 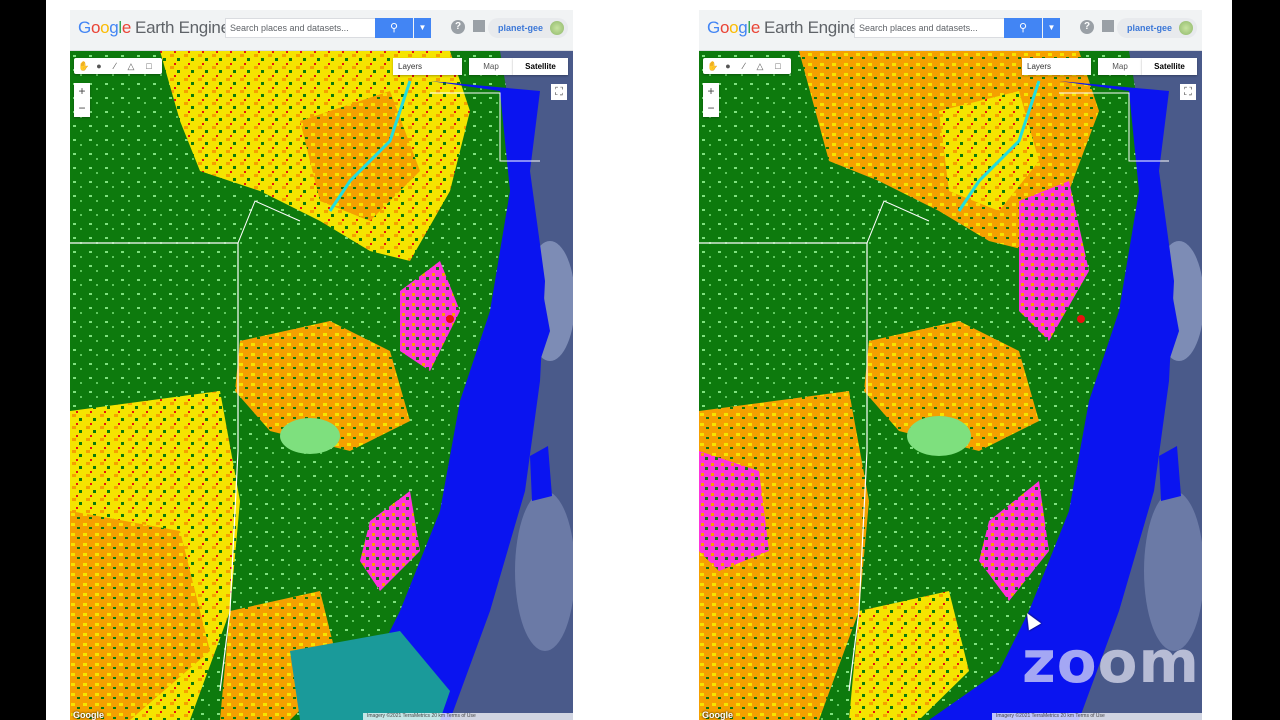 What do you see at coordinates (1256, 360) in the screenshot?
I see `right-letterbox` at bounding box center [1256, 360].